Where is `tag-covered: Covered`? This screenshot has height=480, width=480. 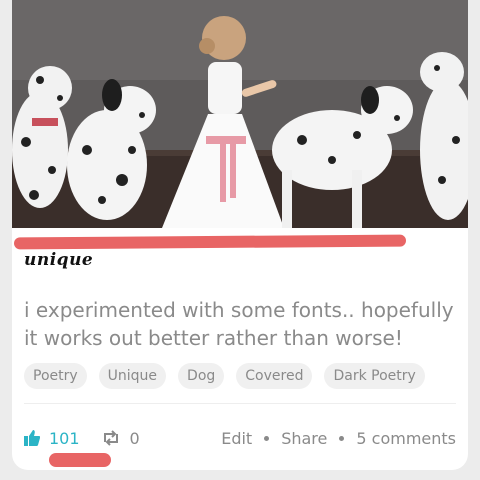
tag-covered: Covered is located at coordinates (274, 376).